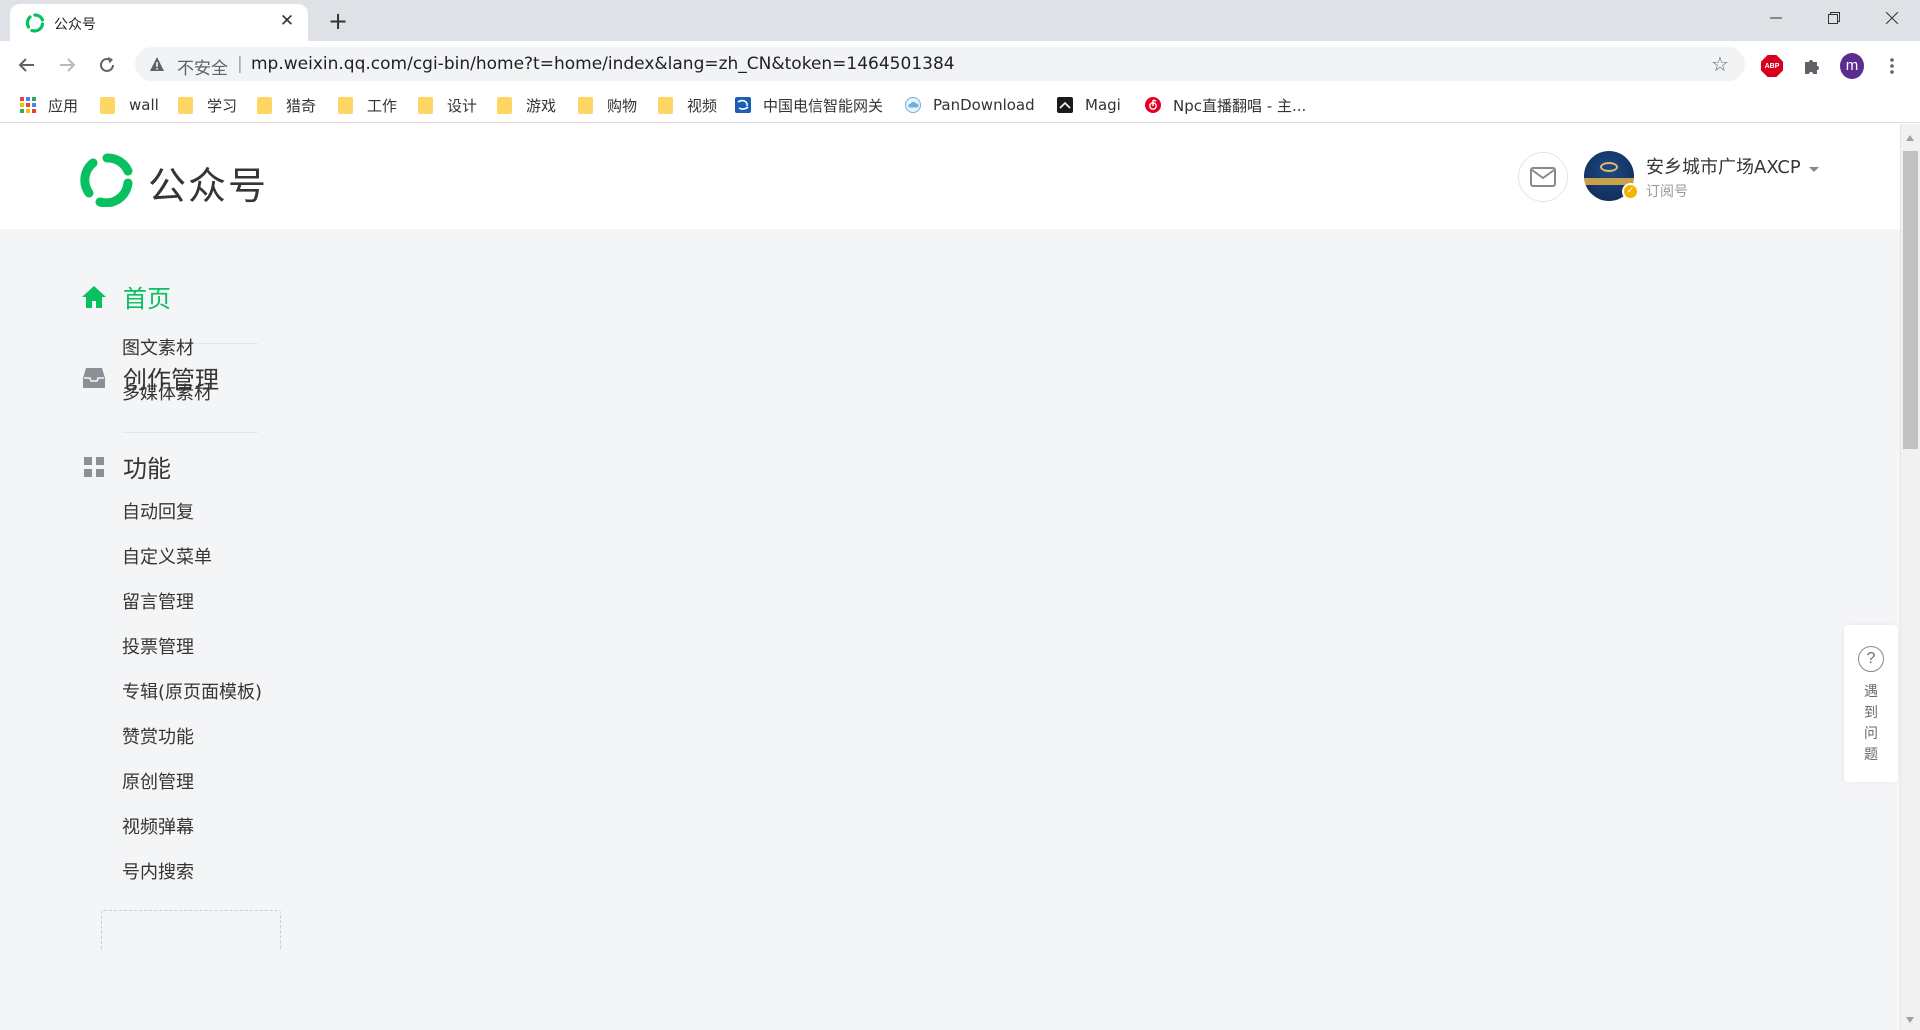 The image size is (1920, 1030). Describe the element at coordinates (382, 105) in the screenshot. I see `bookmark-label: 工作` at that location.